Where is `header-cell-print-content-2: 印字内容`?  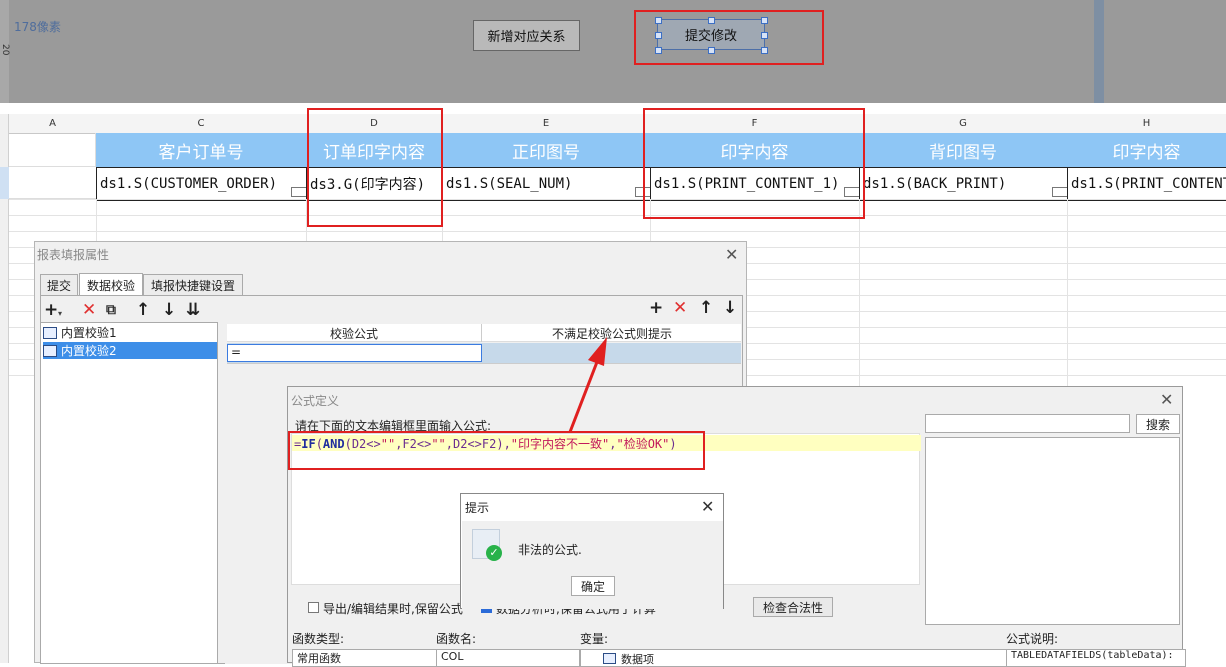
header-cell-print-content-2: 印字内容 is located at coordinates (1146, 150).